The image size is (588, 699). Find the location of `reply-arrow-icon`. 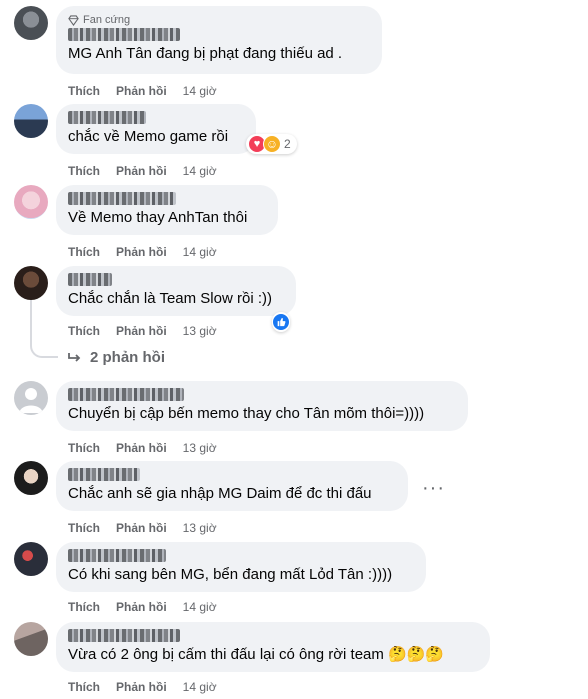

reply-arrow-icon is located at coordinates (74, 357).